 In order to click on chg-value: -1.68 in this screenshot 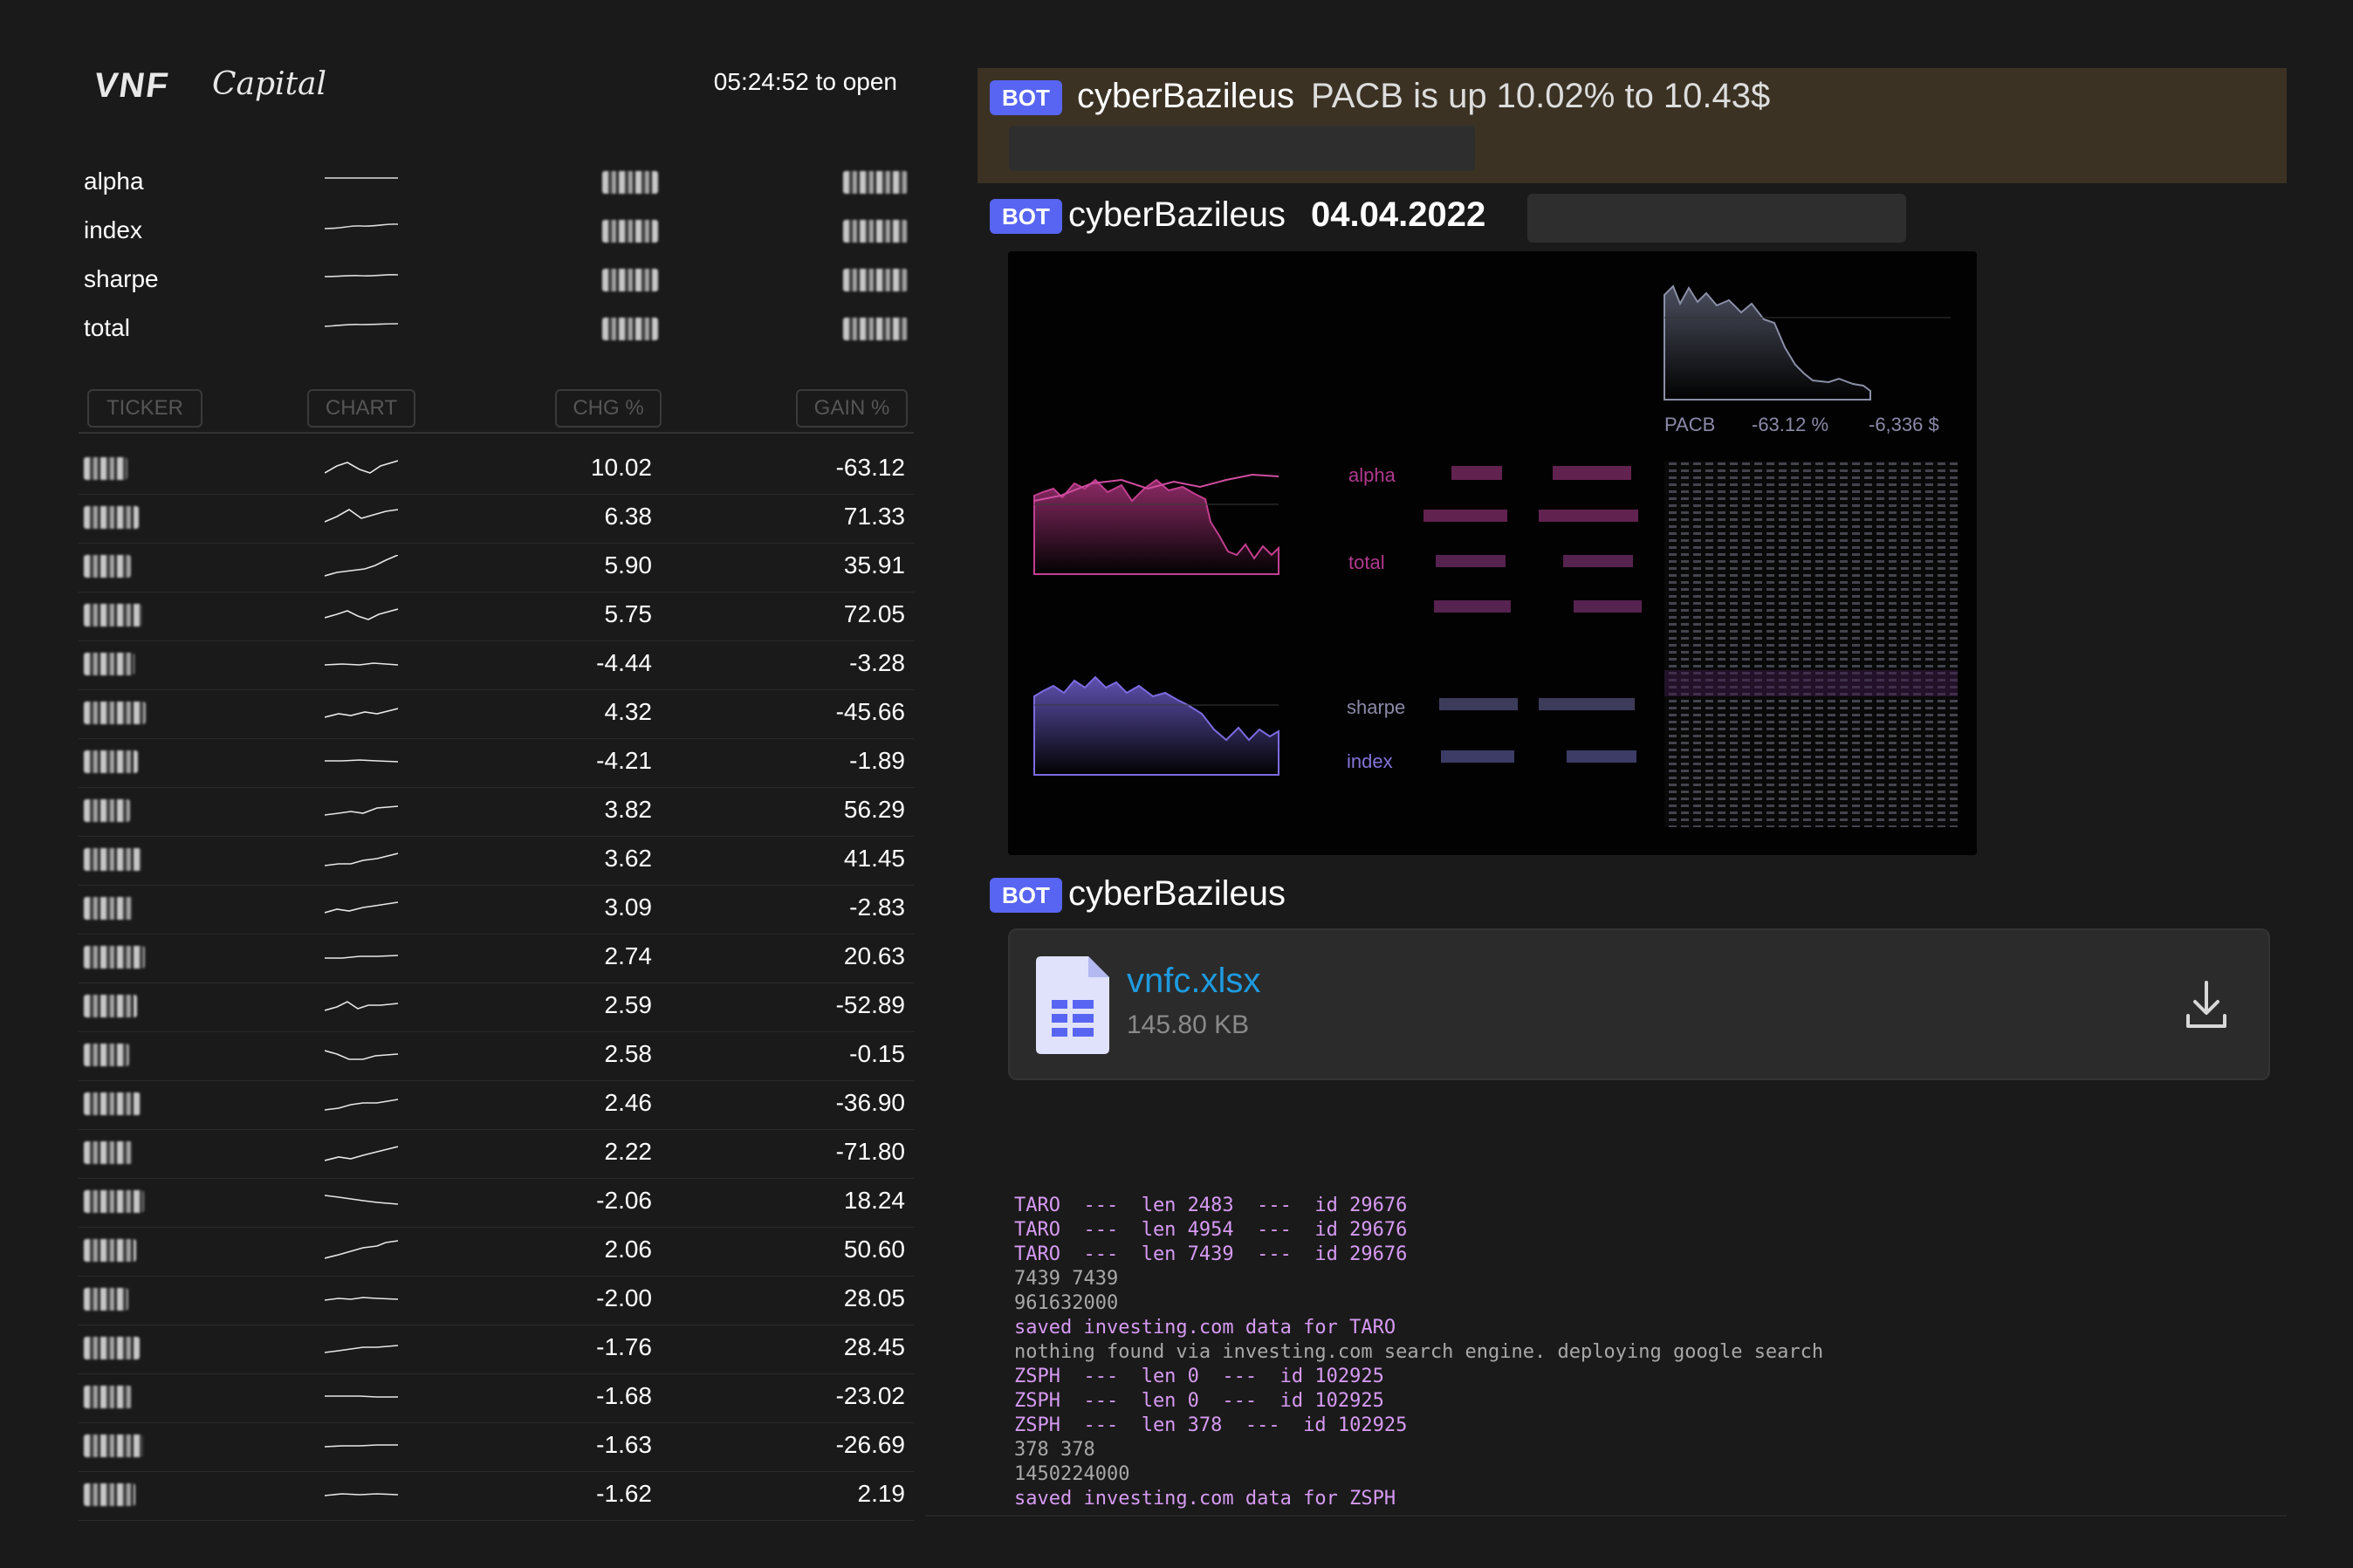, I will do `click(624, 1395)`.